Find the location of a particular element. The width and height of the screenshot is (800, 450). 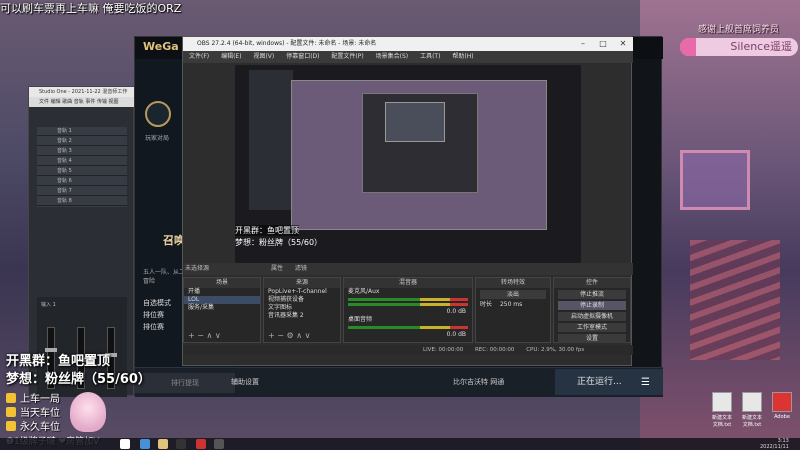

menu-edit: 编辑(E) is located at coordinates (231, 56).